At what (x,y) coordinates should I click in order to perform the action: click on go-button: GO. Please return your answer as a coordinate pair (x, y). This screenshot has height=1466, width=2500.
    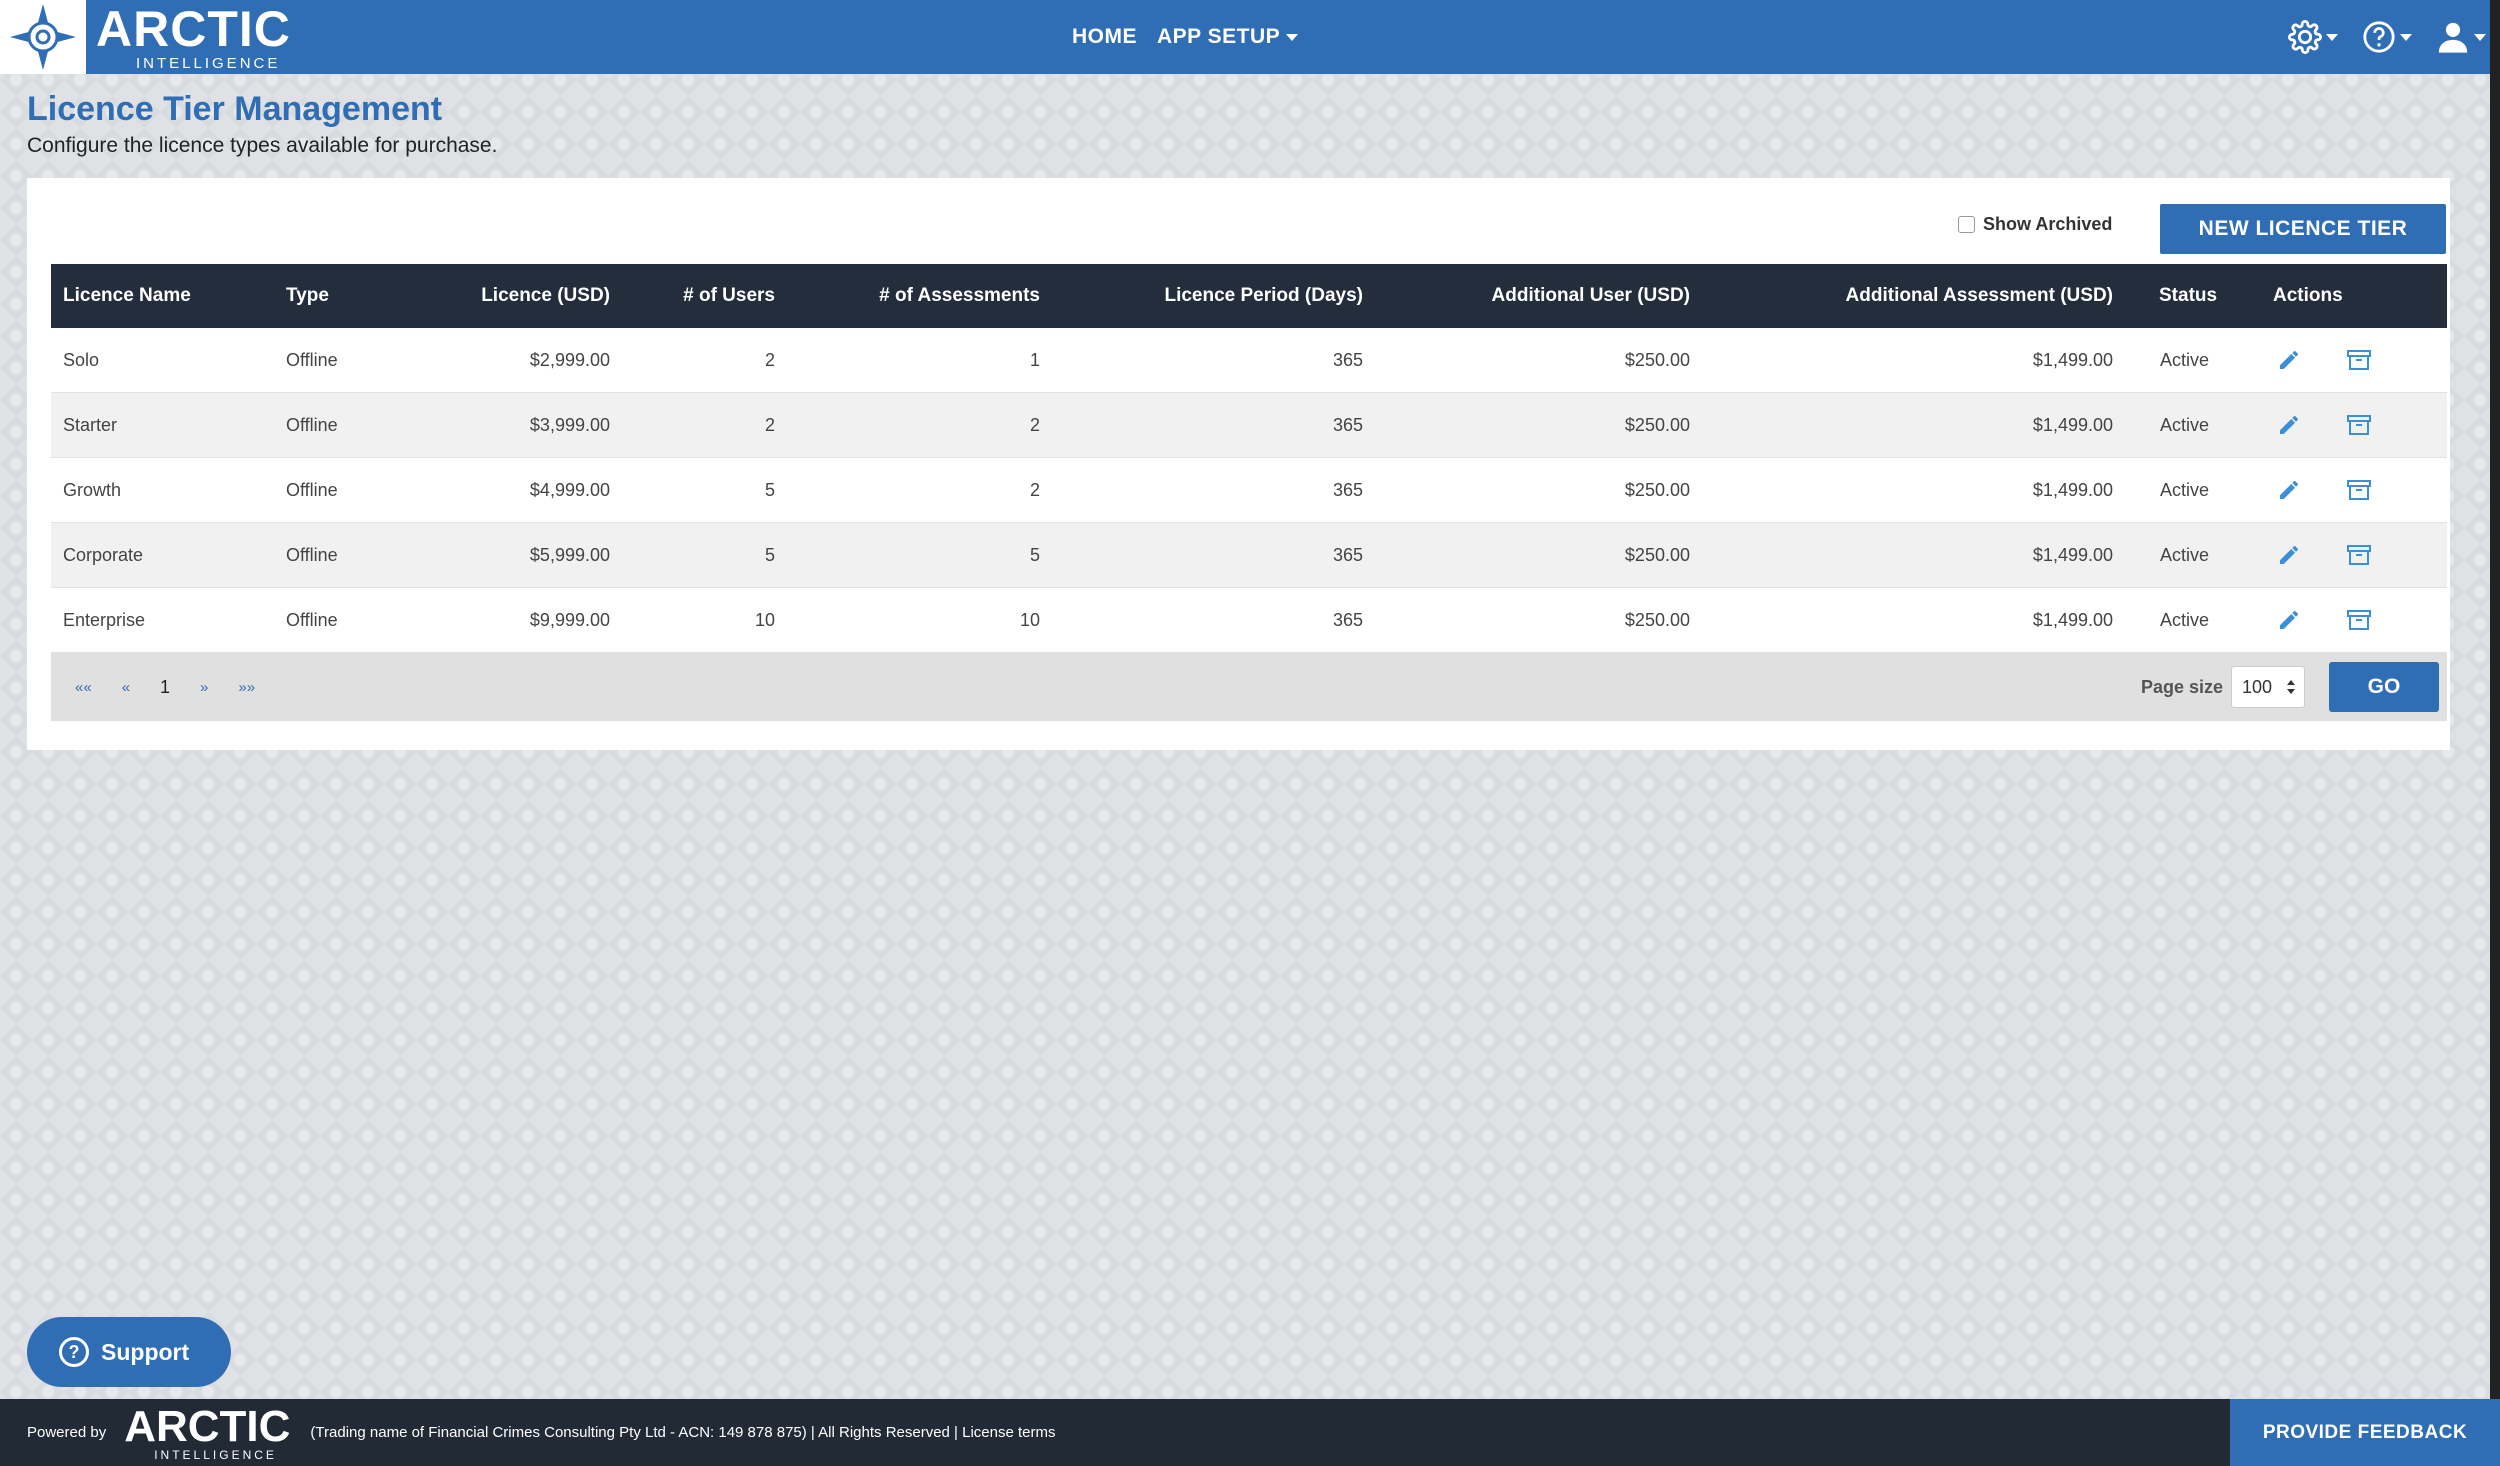
    Looking at the image, I should click on (2384, 687).